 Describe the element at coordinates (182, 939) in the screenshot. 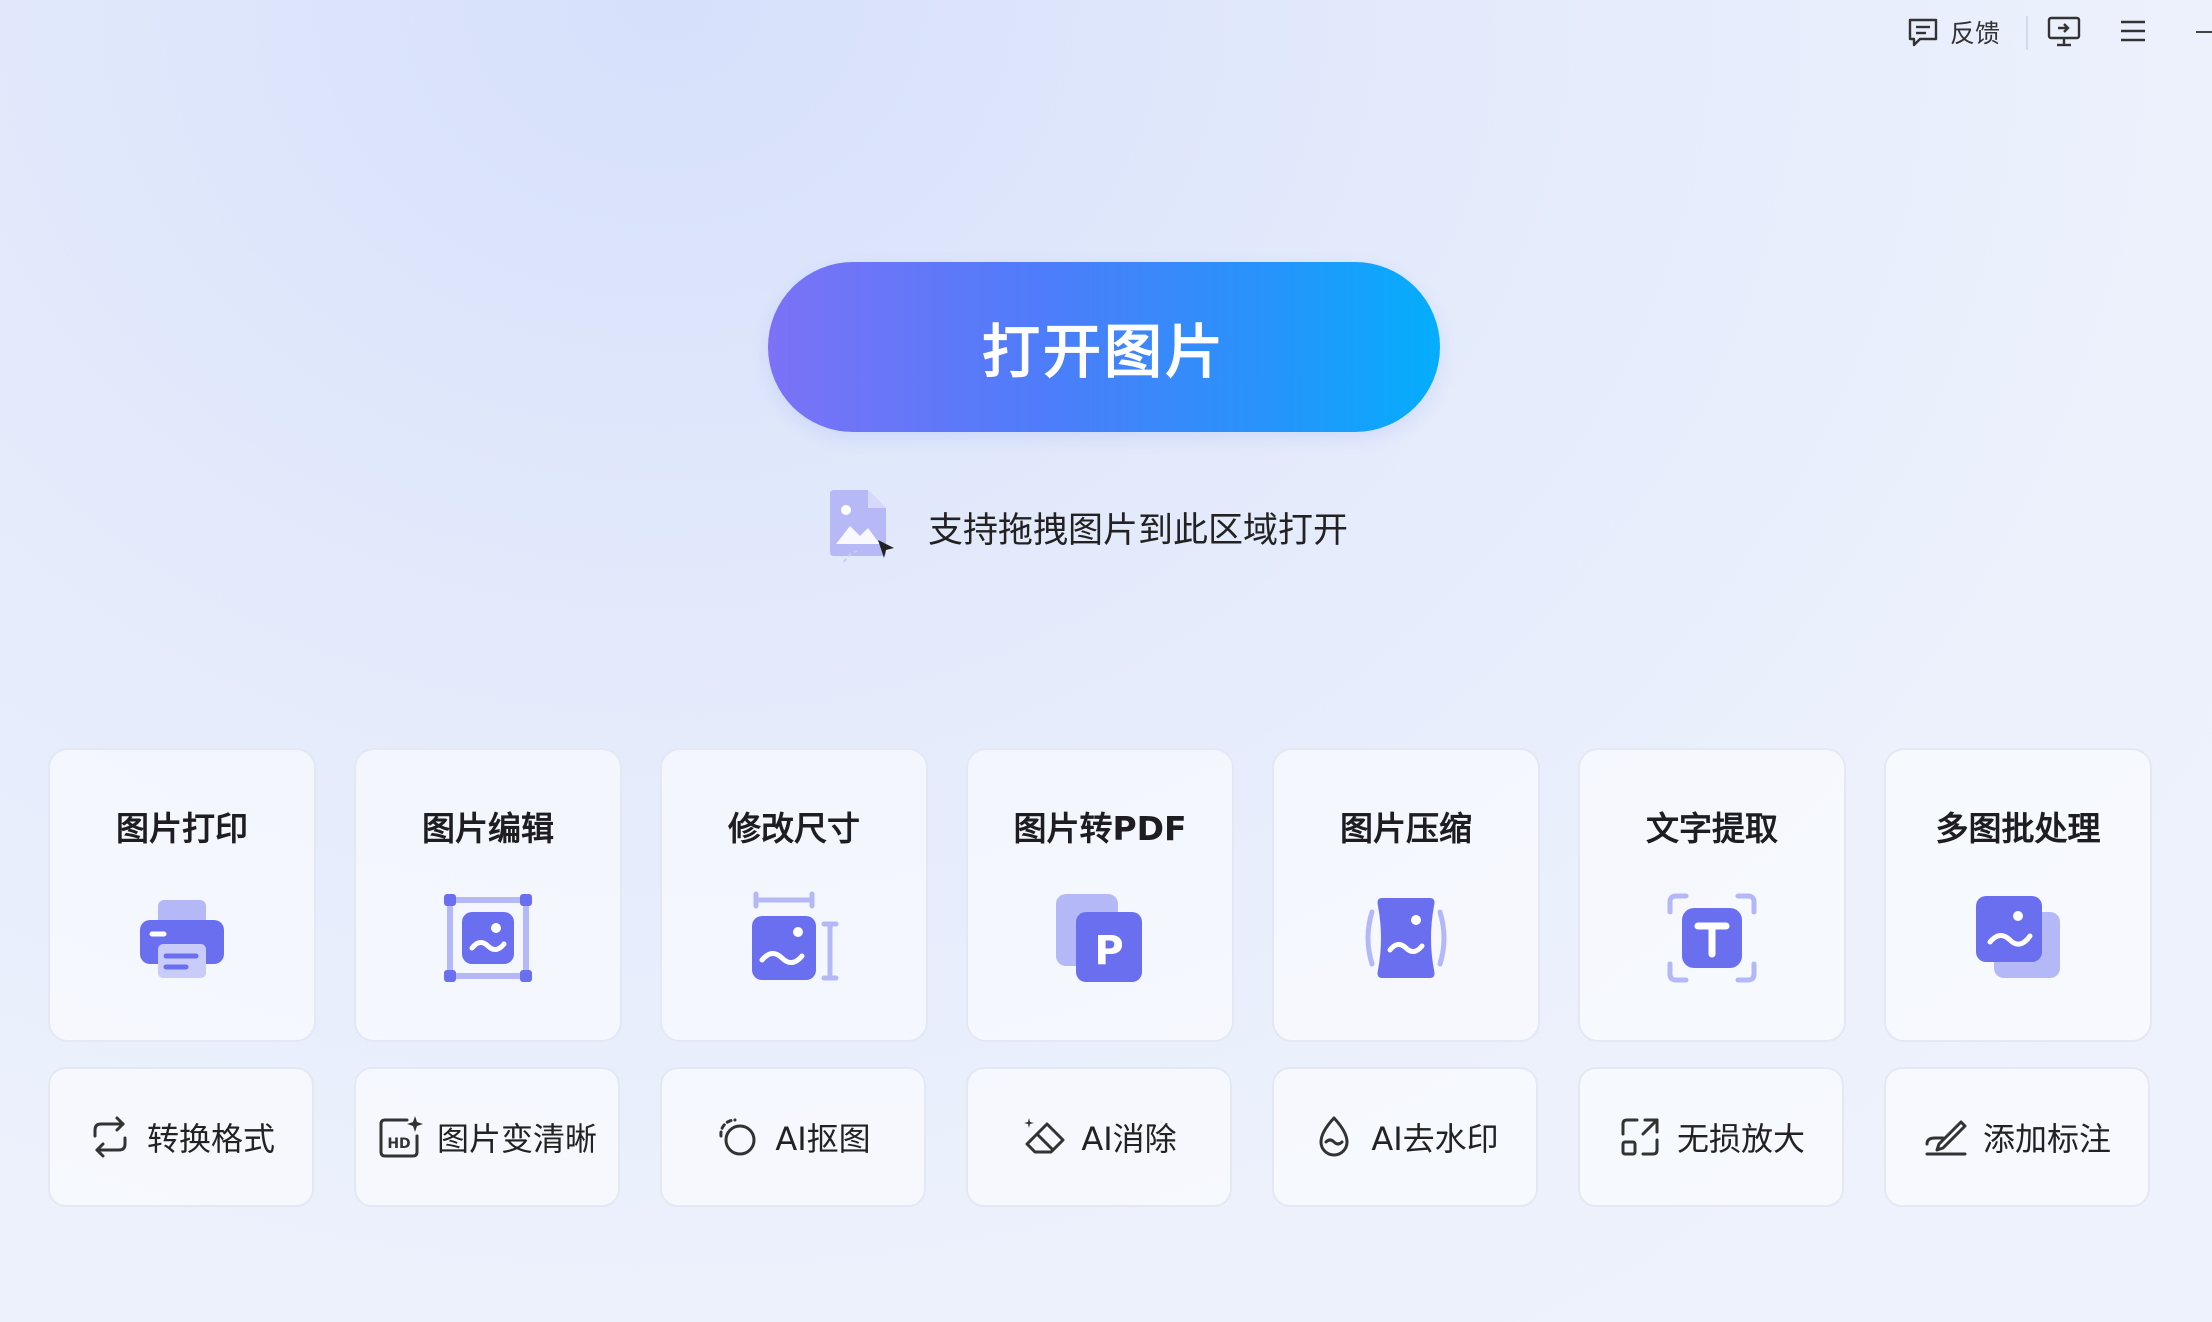

I see `printer-icon` at that location.